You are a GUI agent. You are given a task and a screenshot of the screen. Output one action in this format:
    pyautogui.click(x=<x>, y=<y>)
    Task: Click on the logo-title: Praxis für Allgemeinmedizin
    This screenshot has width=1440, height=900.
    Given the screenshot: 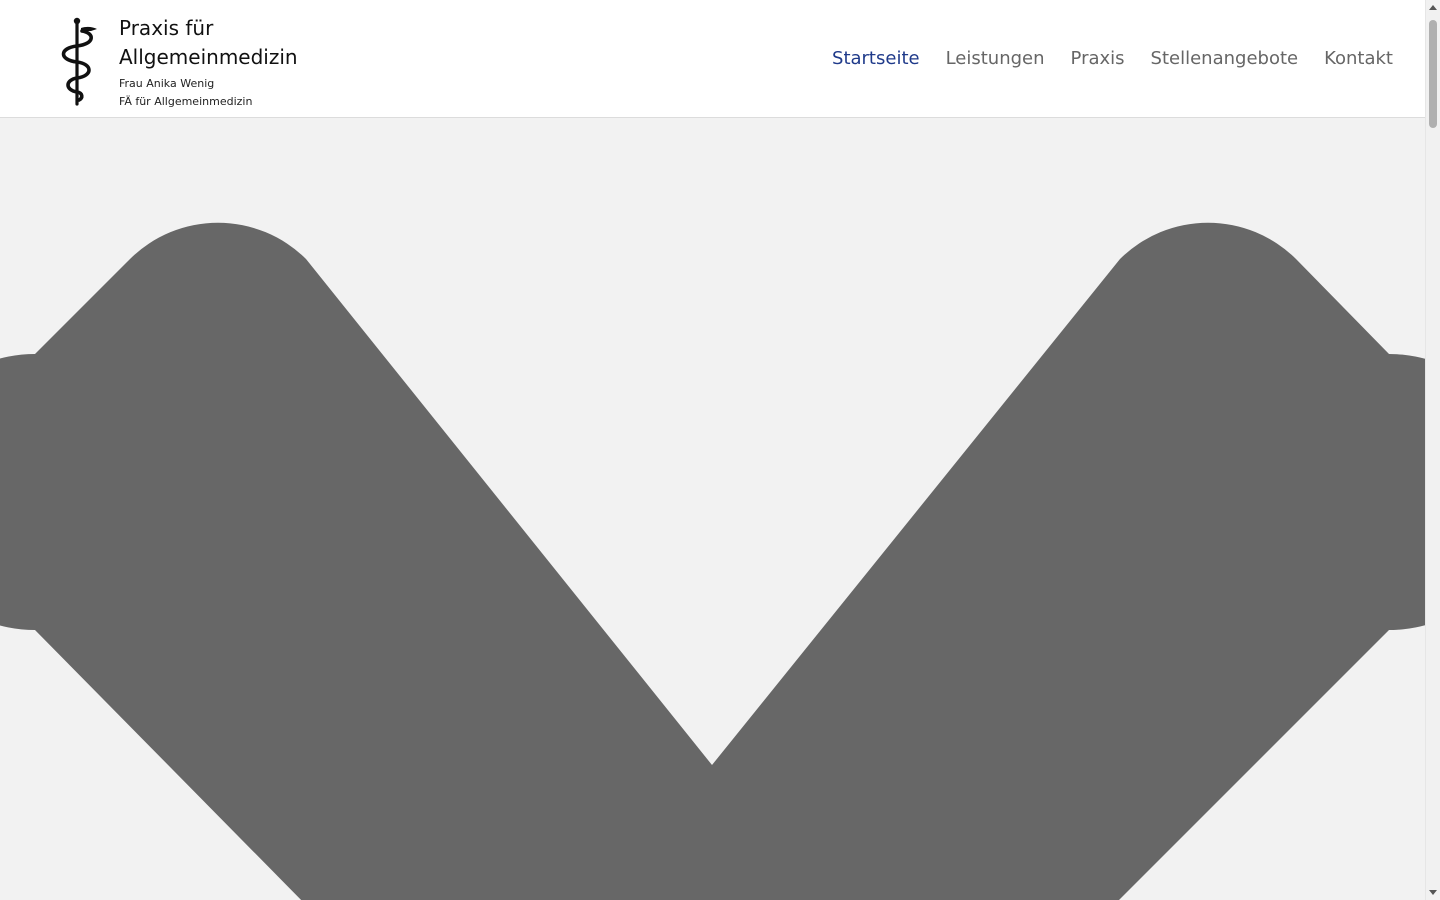 What is the action you would take?
    pyautogui.click(x=208, y=42)
    